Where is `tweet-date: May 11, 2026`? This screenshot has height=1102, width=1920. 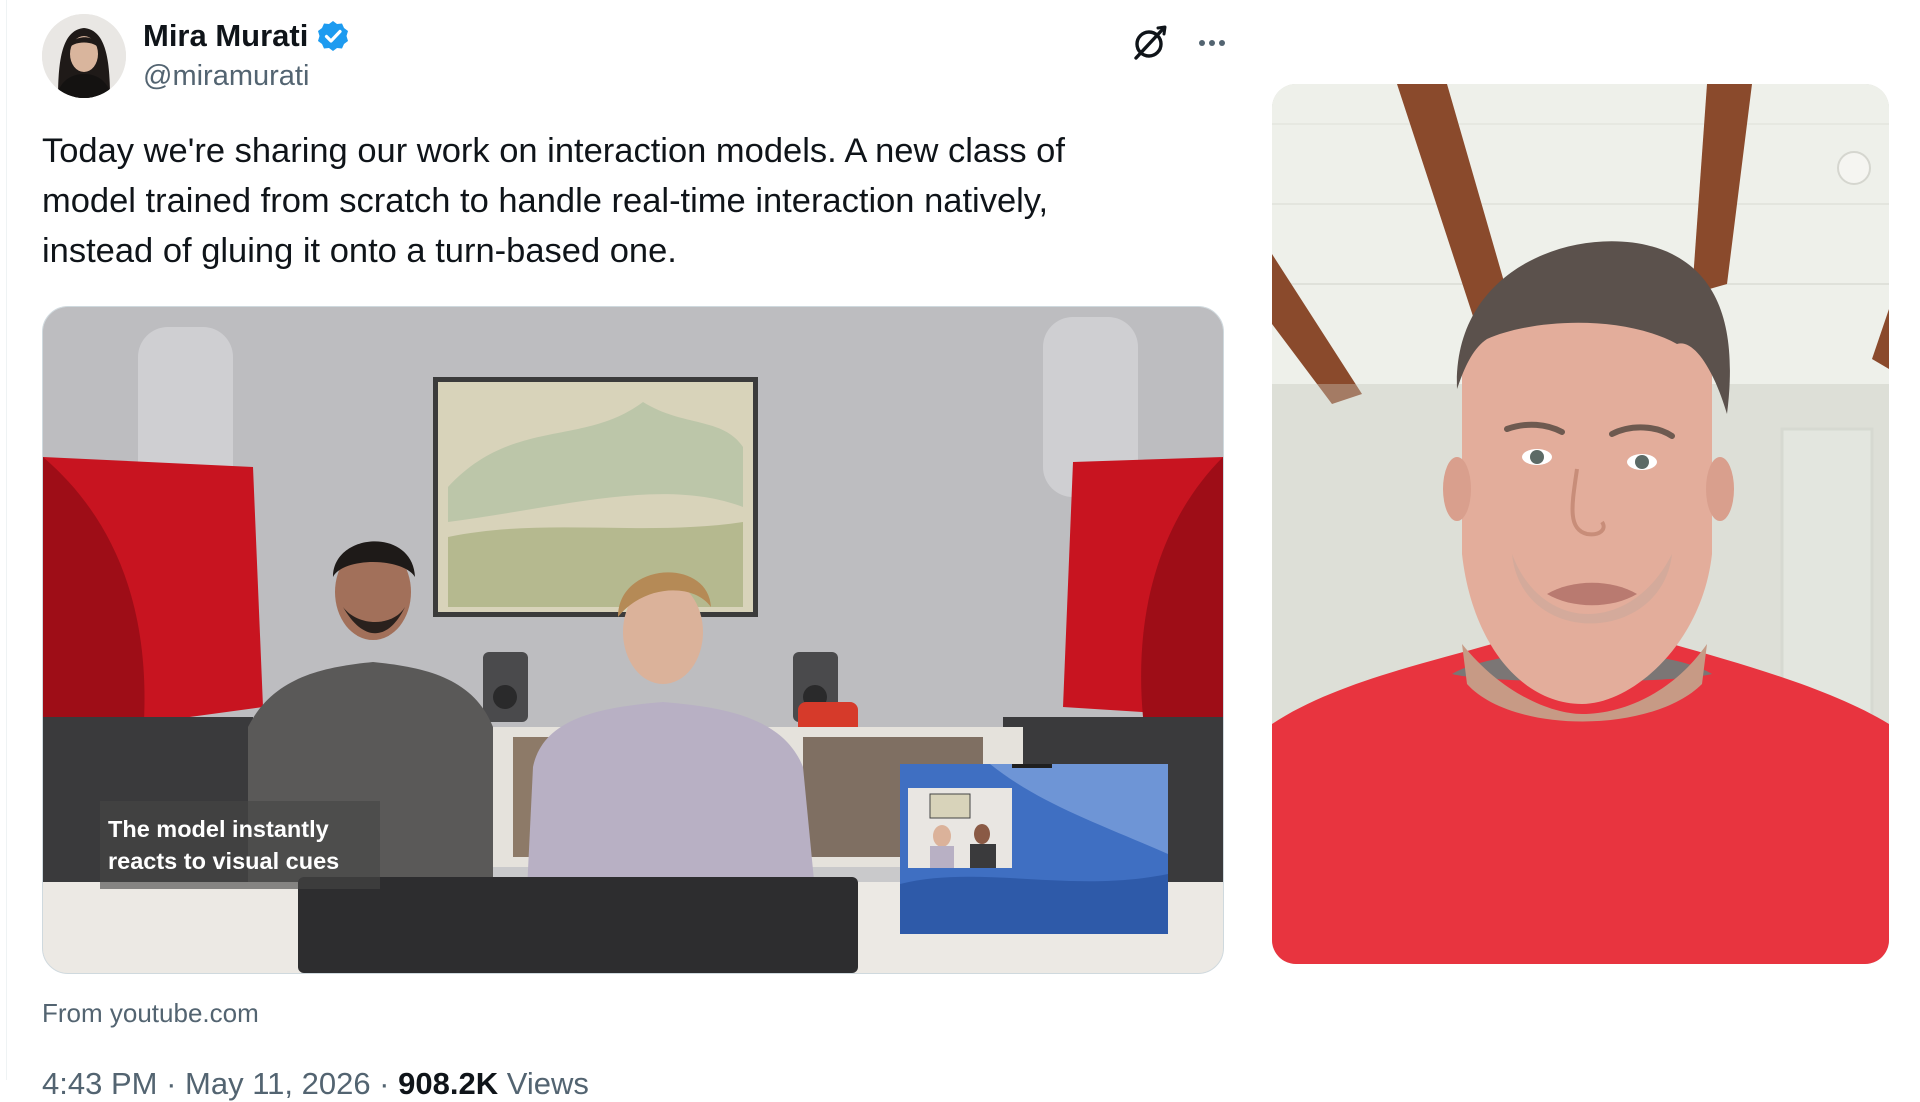
tweet-date: May 11, 2026 is located at coordinates (278, 1083).